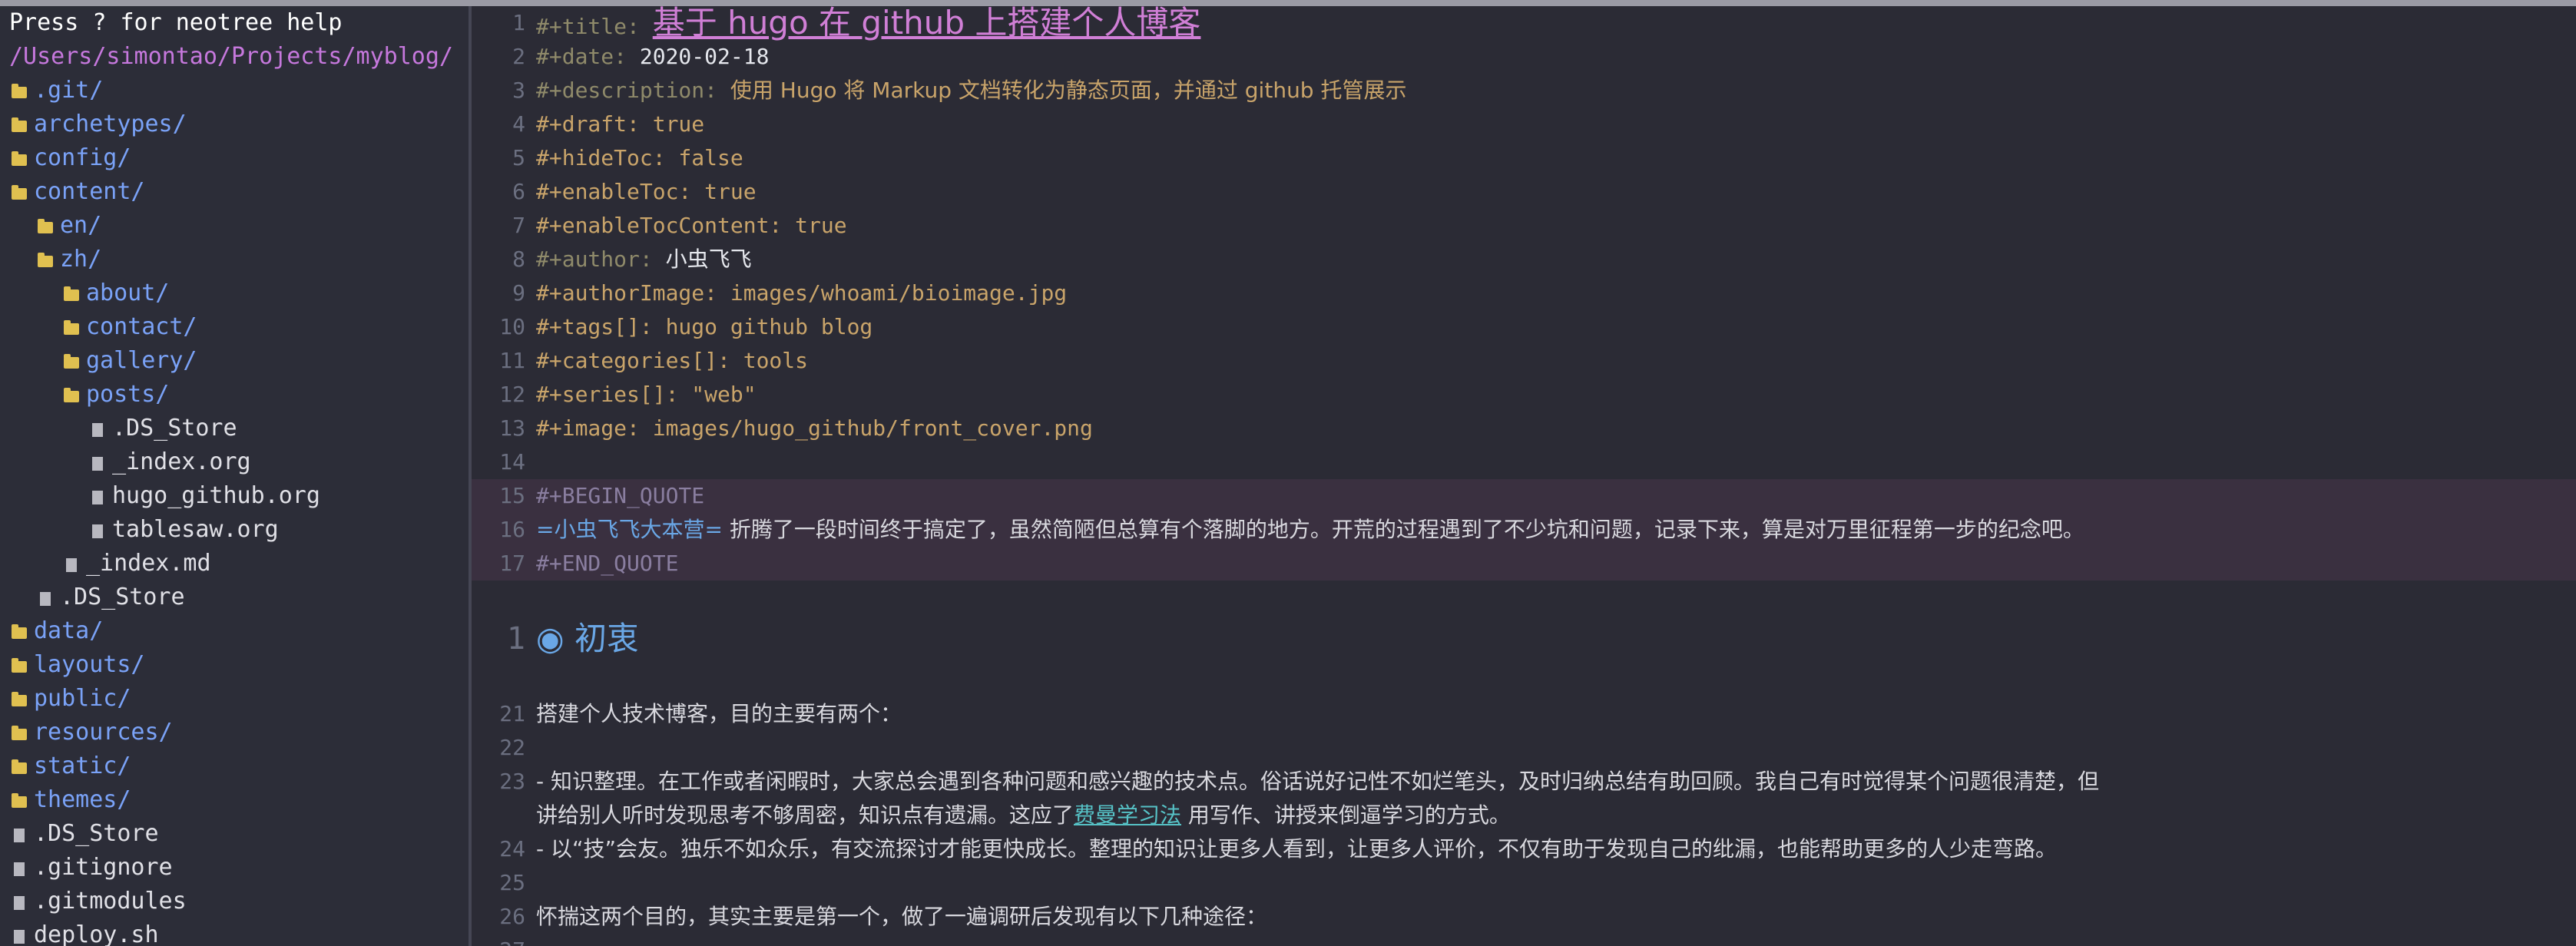  What do you see at coordinates (1524, 462) in the screenshot?
I see `editor-line: 14` at bounding box center [1524, 462].